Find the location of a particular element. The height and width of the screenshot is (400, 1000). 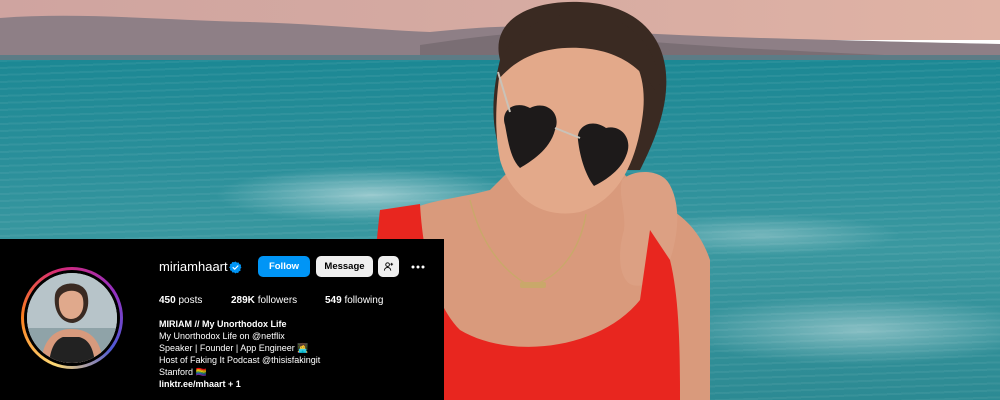

avatar-photo is located at coordinates (72, 318).